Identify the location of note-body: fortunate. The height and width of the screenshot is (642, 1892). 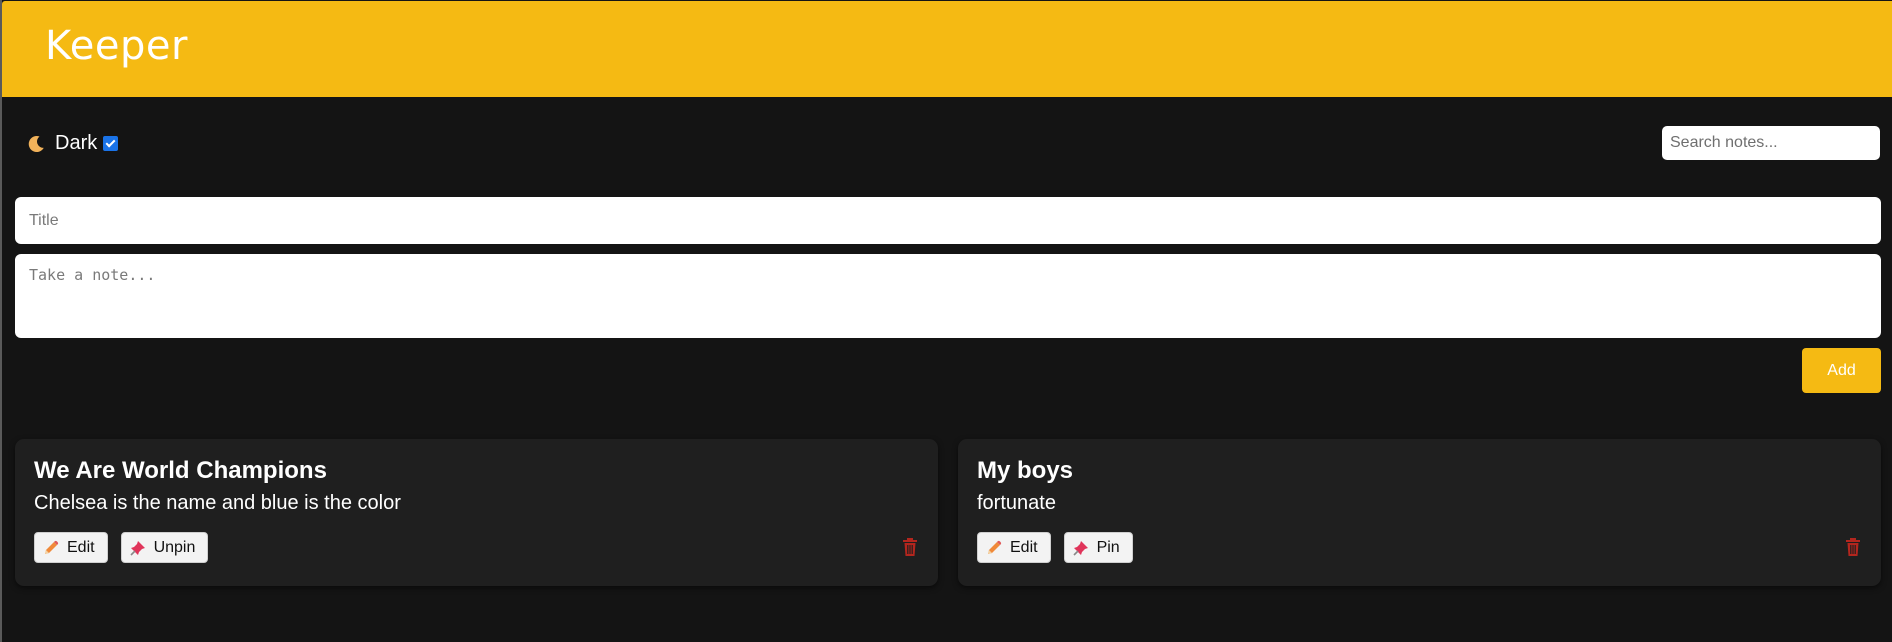
(1016, 503).